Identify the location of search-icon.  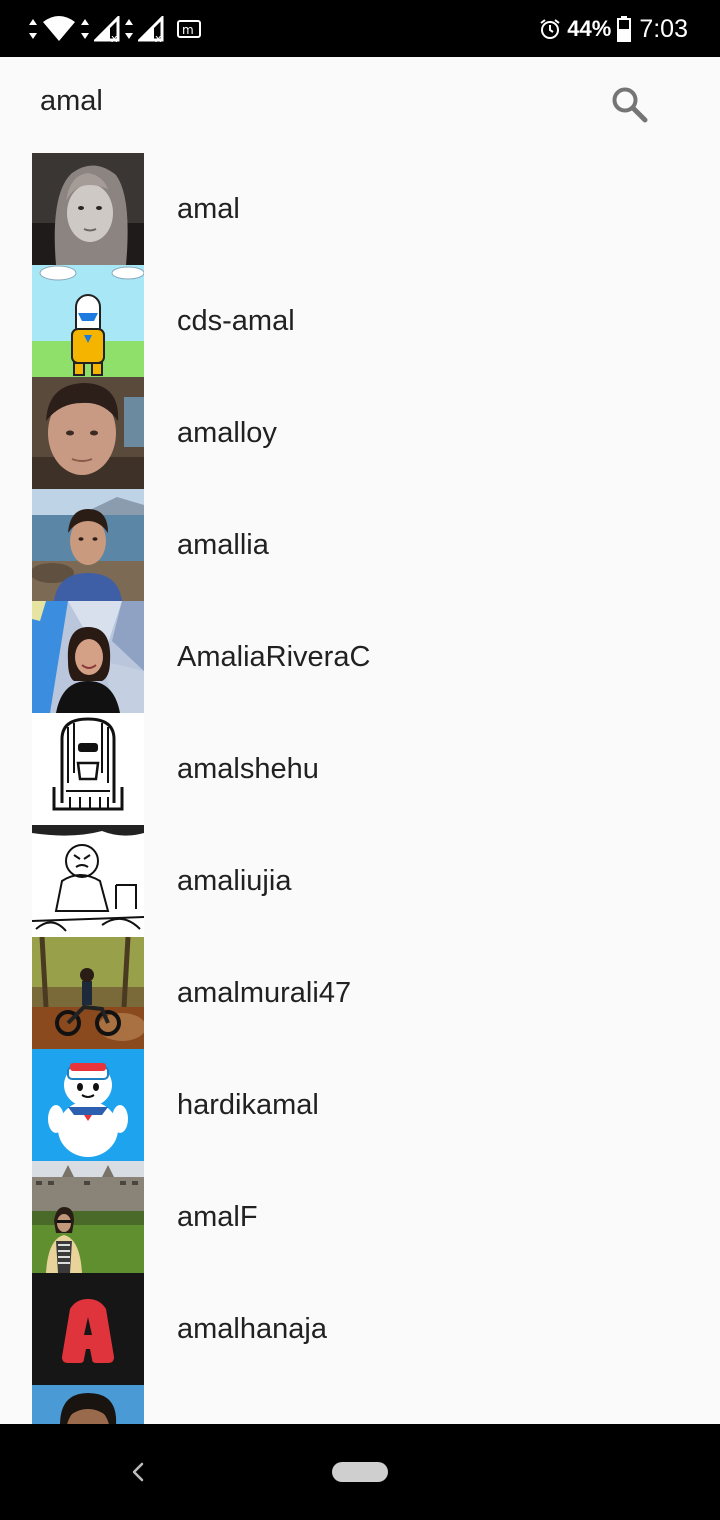
(630, 105).